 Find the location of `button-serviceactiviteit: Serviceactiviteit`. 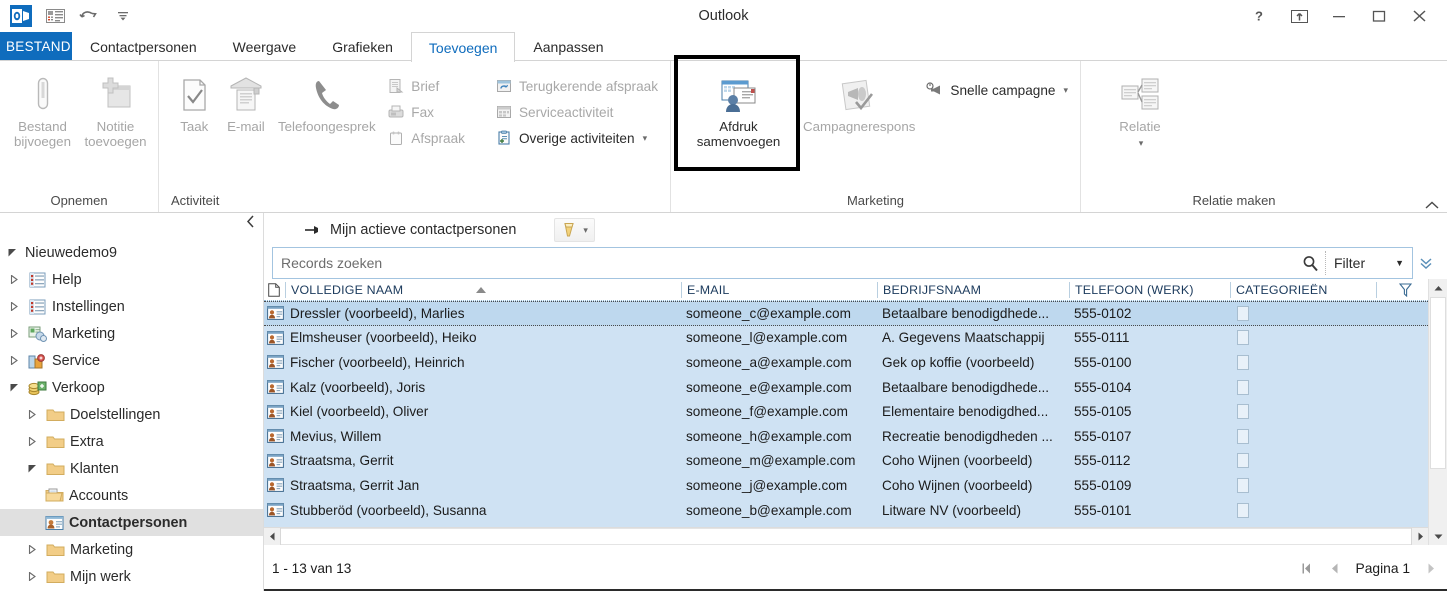

button-serviceactiviteit: Serviceactiviteit is located at coordinates (578, 112).